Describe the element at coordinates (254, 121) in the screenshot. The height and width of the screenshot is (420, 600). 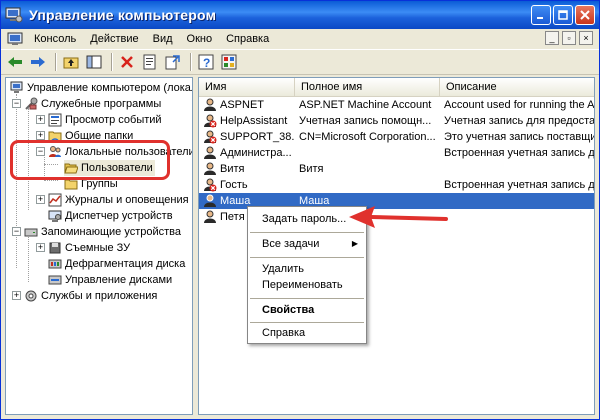
I see `user-name: HelpAssistant` at that location.